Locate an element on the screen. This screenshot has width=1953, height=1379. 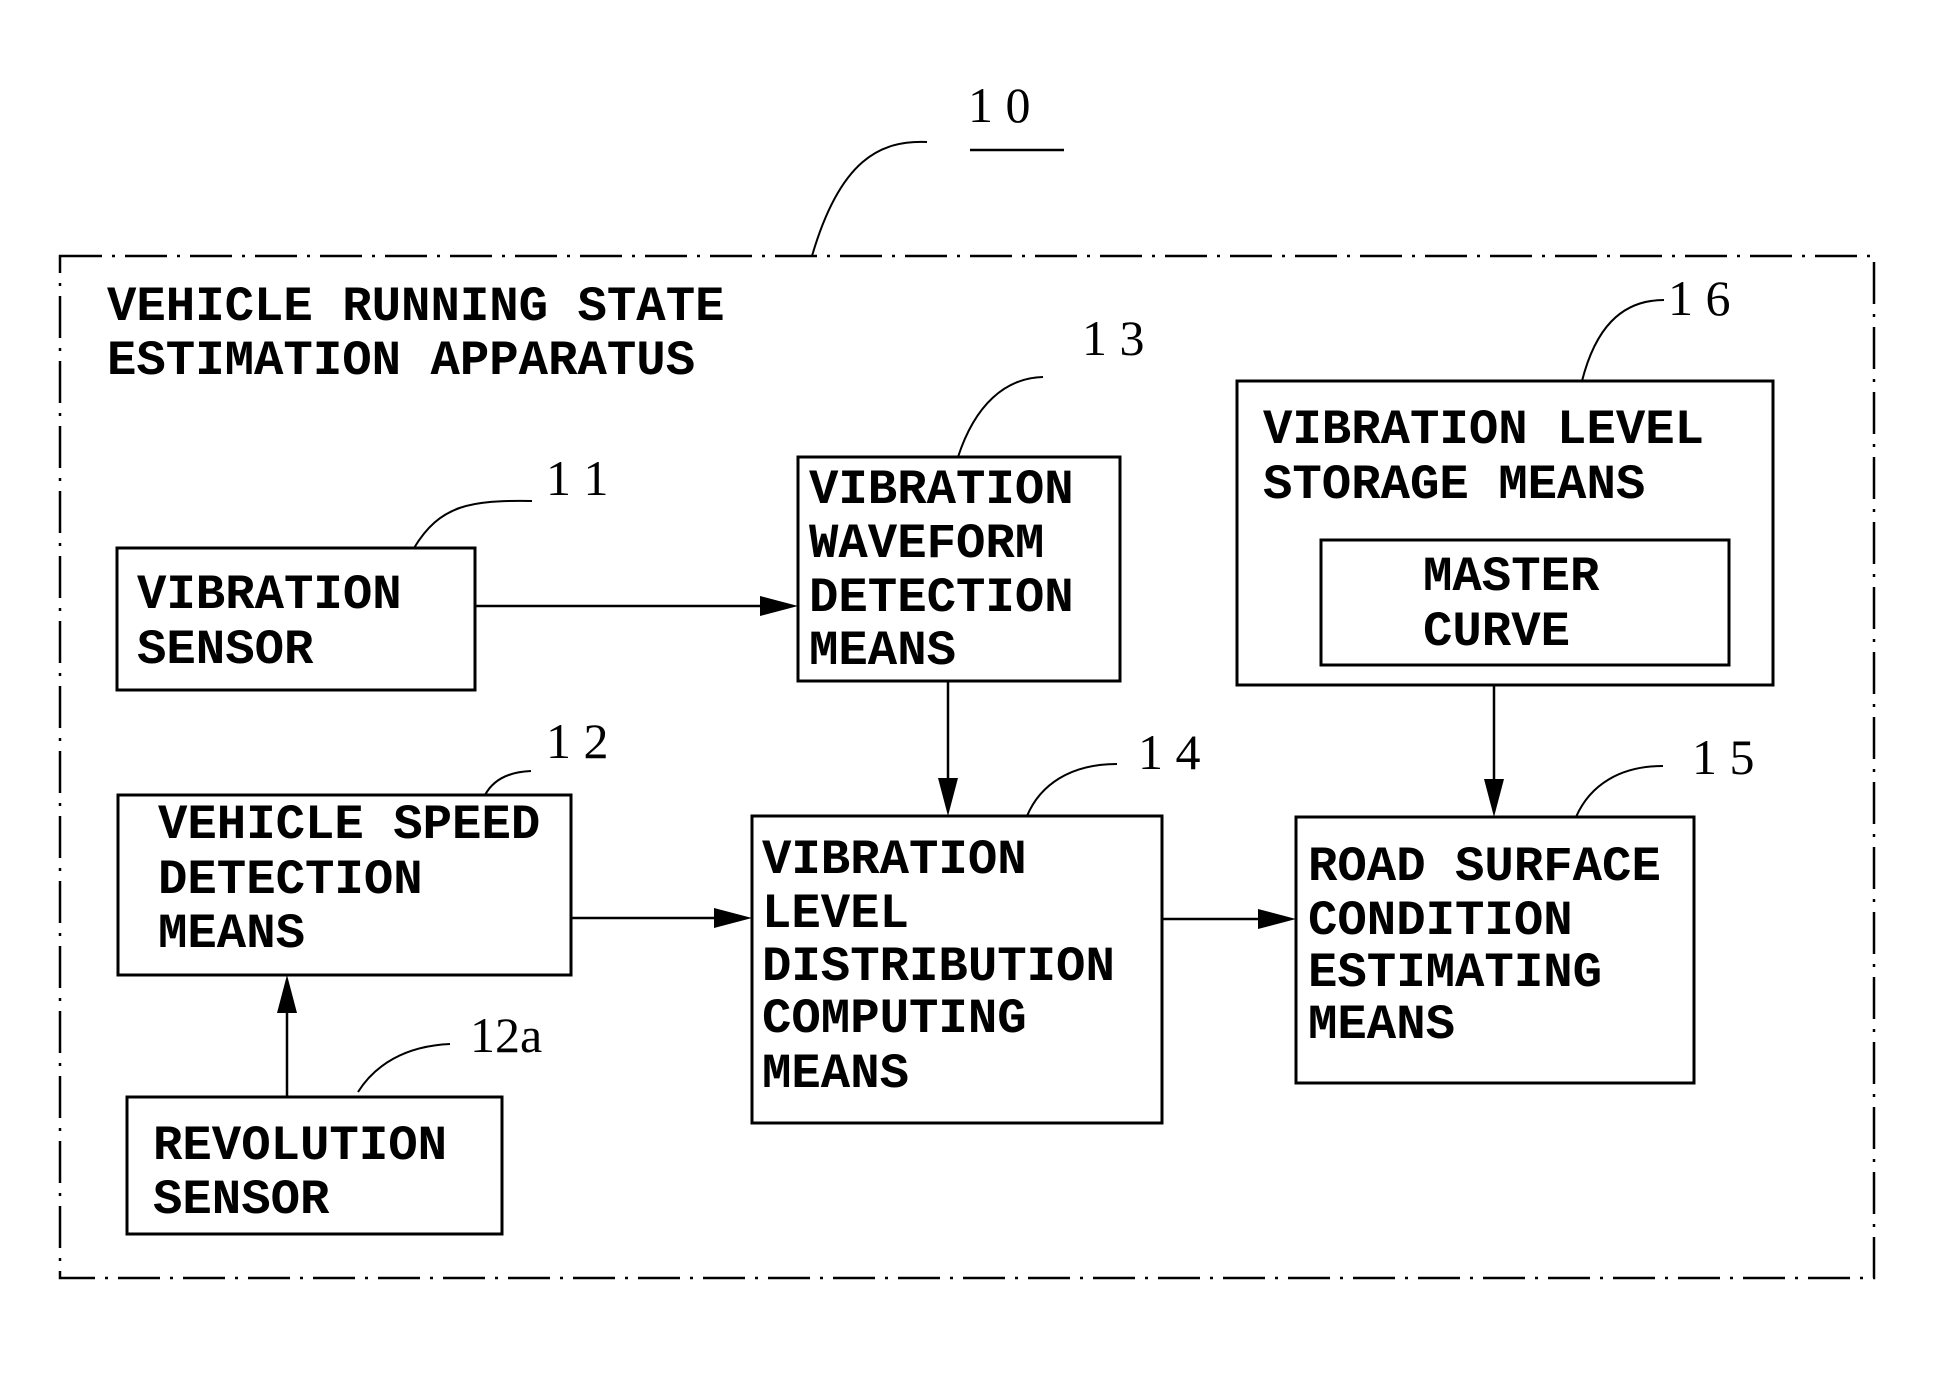
apparatus-title-line-1: VEHICLE RUNNING STATE is located at coordinates (416, 307).